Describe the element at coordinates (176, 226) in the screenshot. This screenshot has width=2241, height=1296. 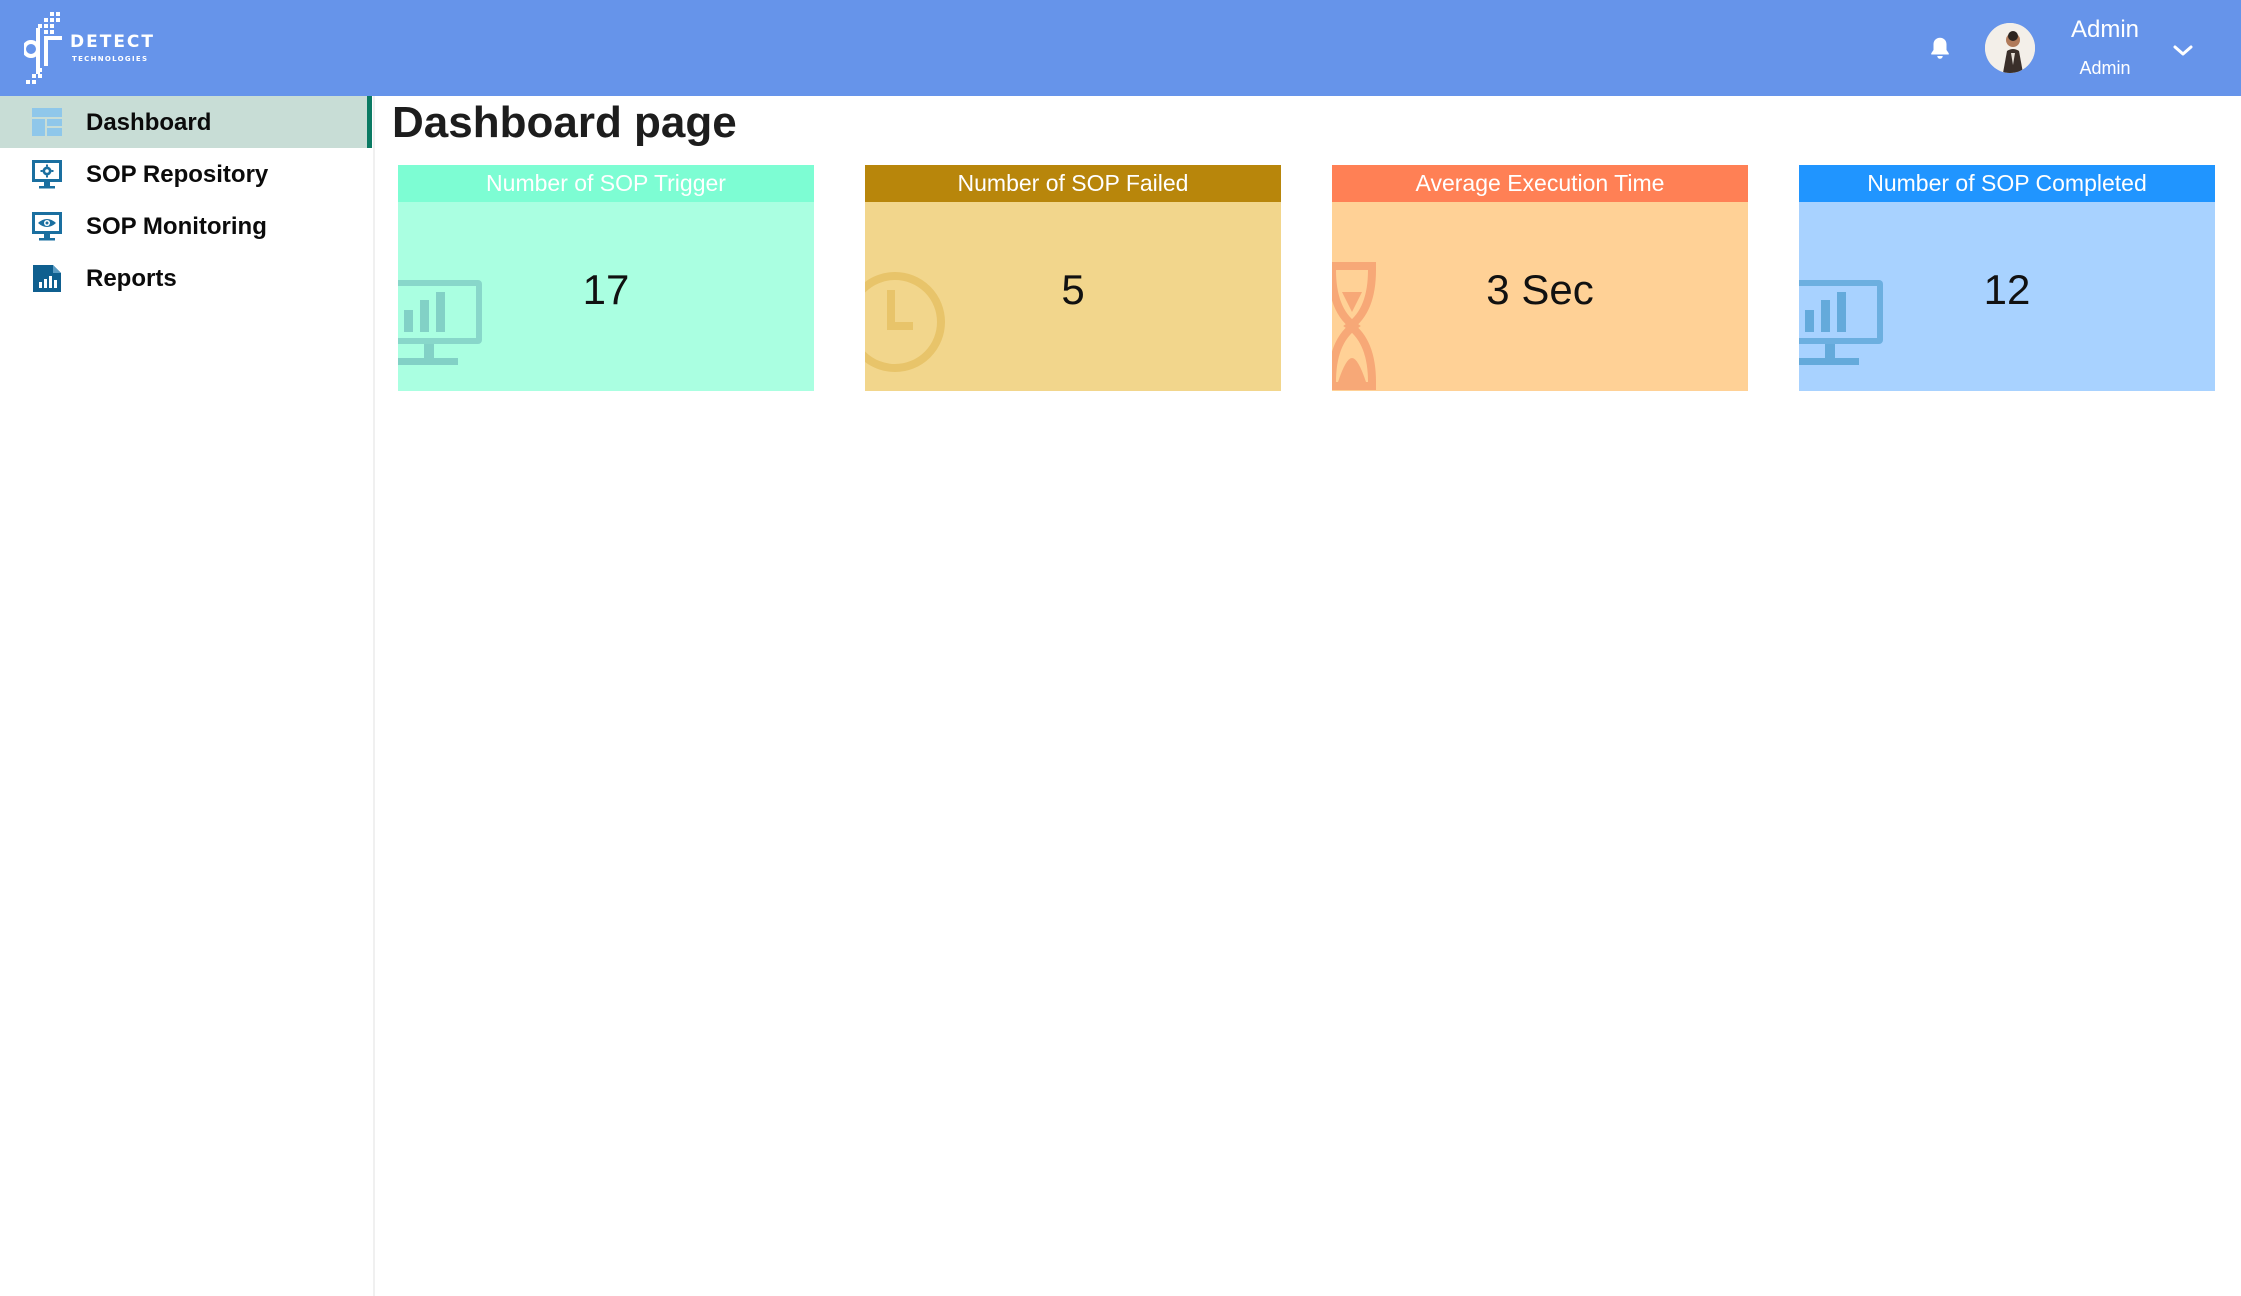
I see `sidebar-item-label: SOP Monitoring` at that location.